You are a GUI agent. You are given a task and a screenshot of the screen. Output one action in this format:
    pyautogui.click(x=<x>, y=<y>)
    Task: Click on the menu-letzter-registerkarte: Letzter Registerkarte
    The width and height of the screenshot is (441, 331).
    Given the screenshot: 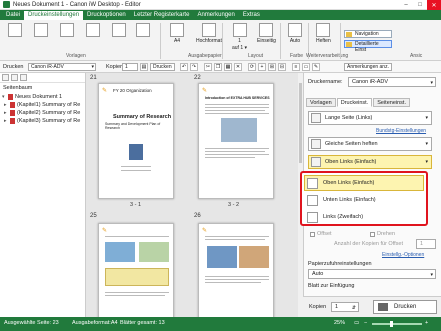 What is the action you would take?
    pyautogui.click(x=162, y=15)
    